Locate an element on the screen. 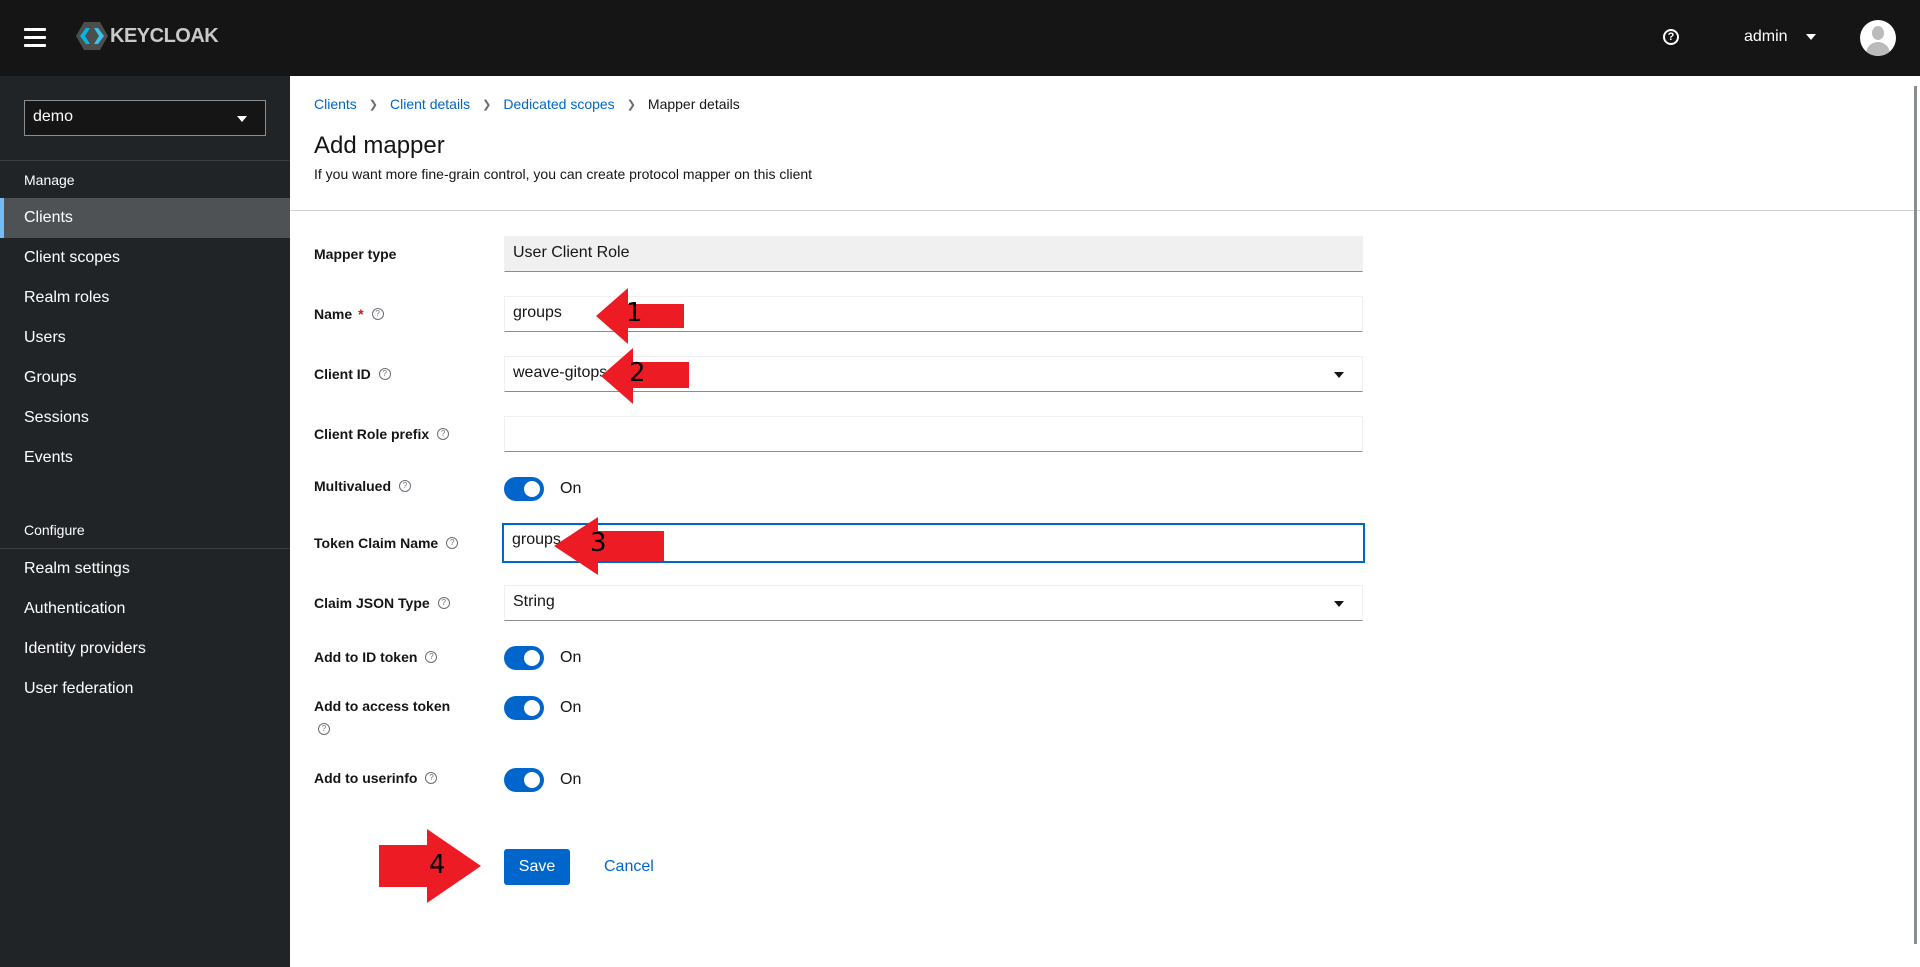 Image resolution: width=1920 pixels, height=967 pixels. sidebar-item-users: Users is located at coordinates (145, 338).